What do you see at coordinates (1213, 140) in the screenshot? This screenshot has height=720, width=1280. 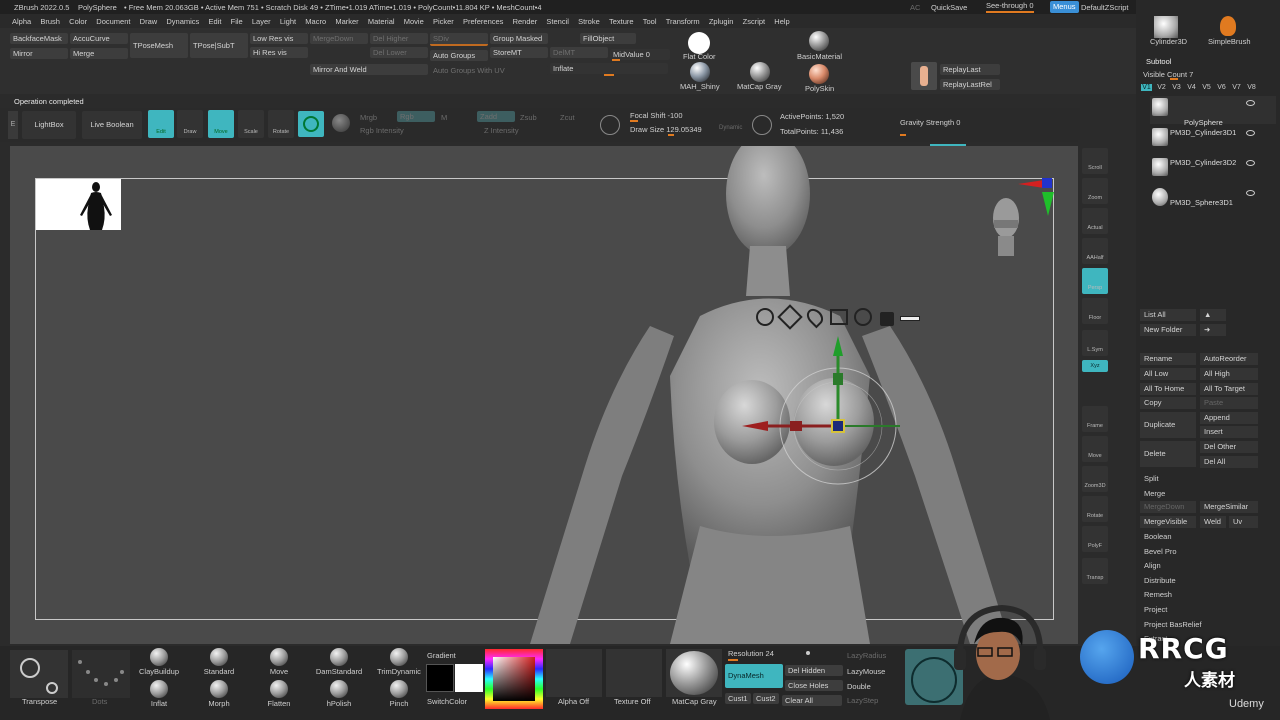 I see `subtool-item: PM3D_Cylinder3D1` at bounding box center [1213, 140].